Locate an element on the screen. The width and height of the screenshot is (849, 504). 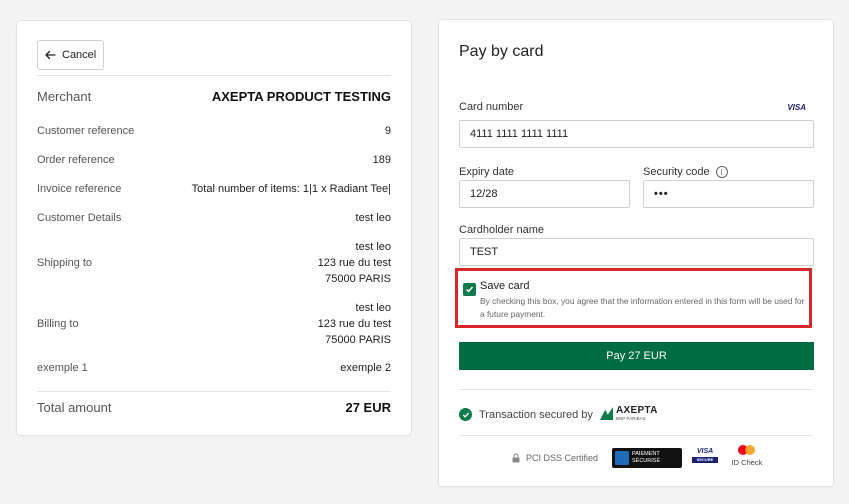
visa-secure-badge: VISA SECURE is located at coordinates (705, 457).